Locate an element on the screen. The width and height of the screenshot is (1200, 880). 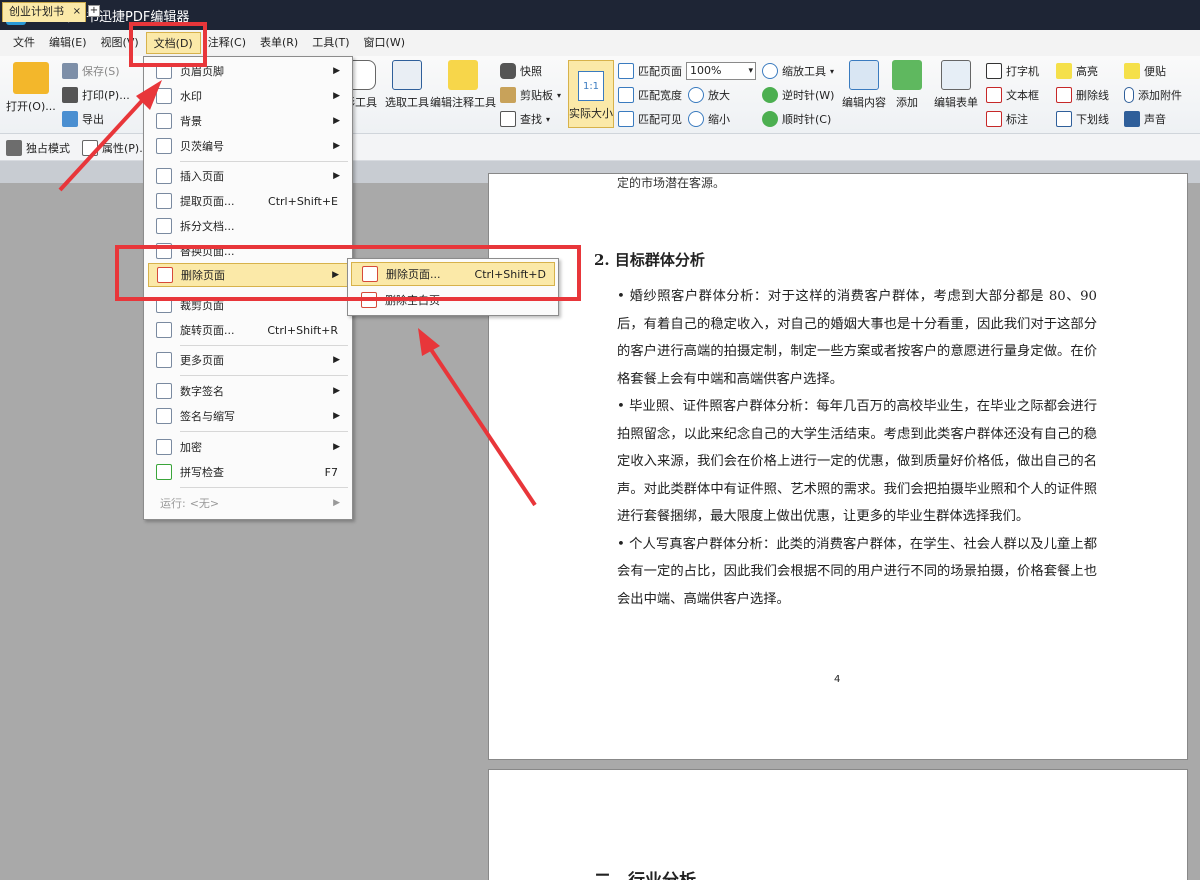
export-button: 导出 is located at coordinates (83, 119).